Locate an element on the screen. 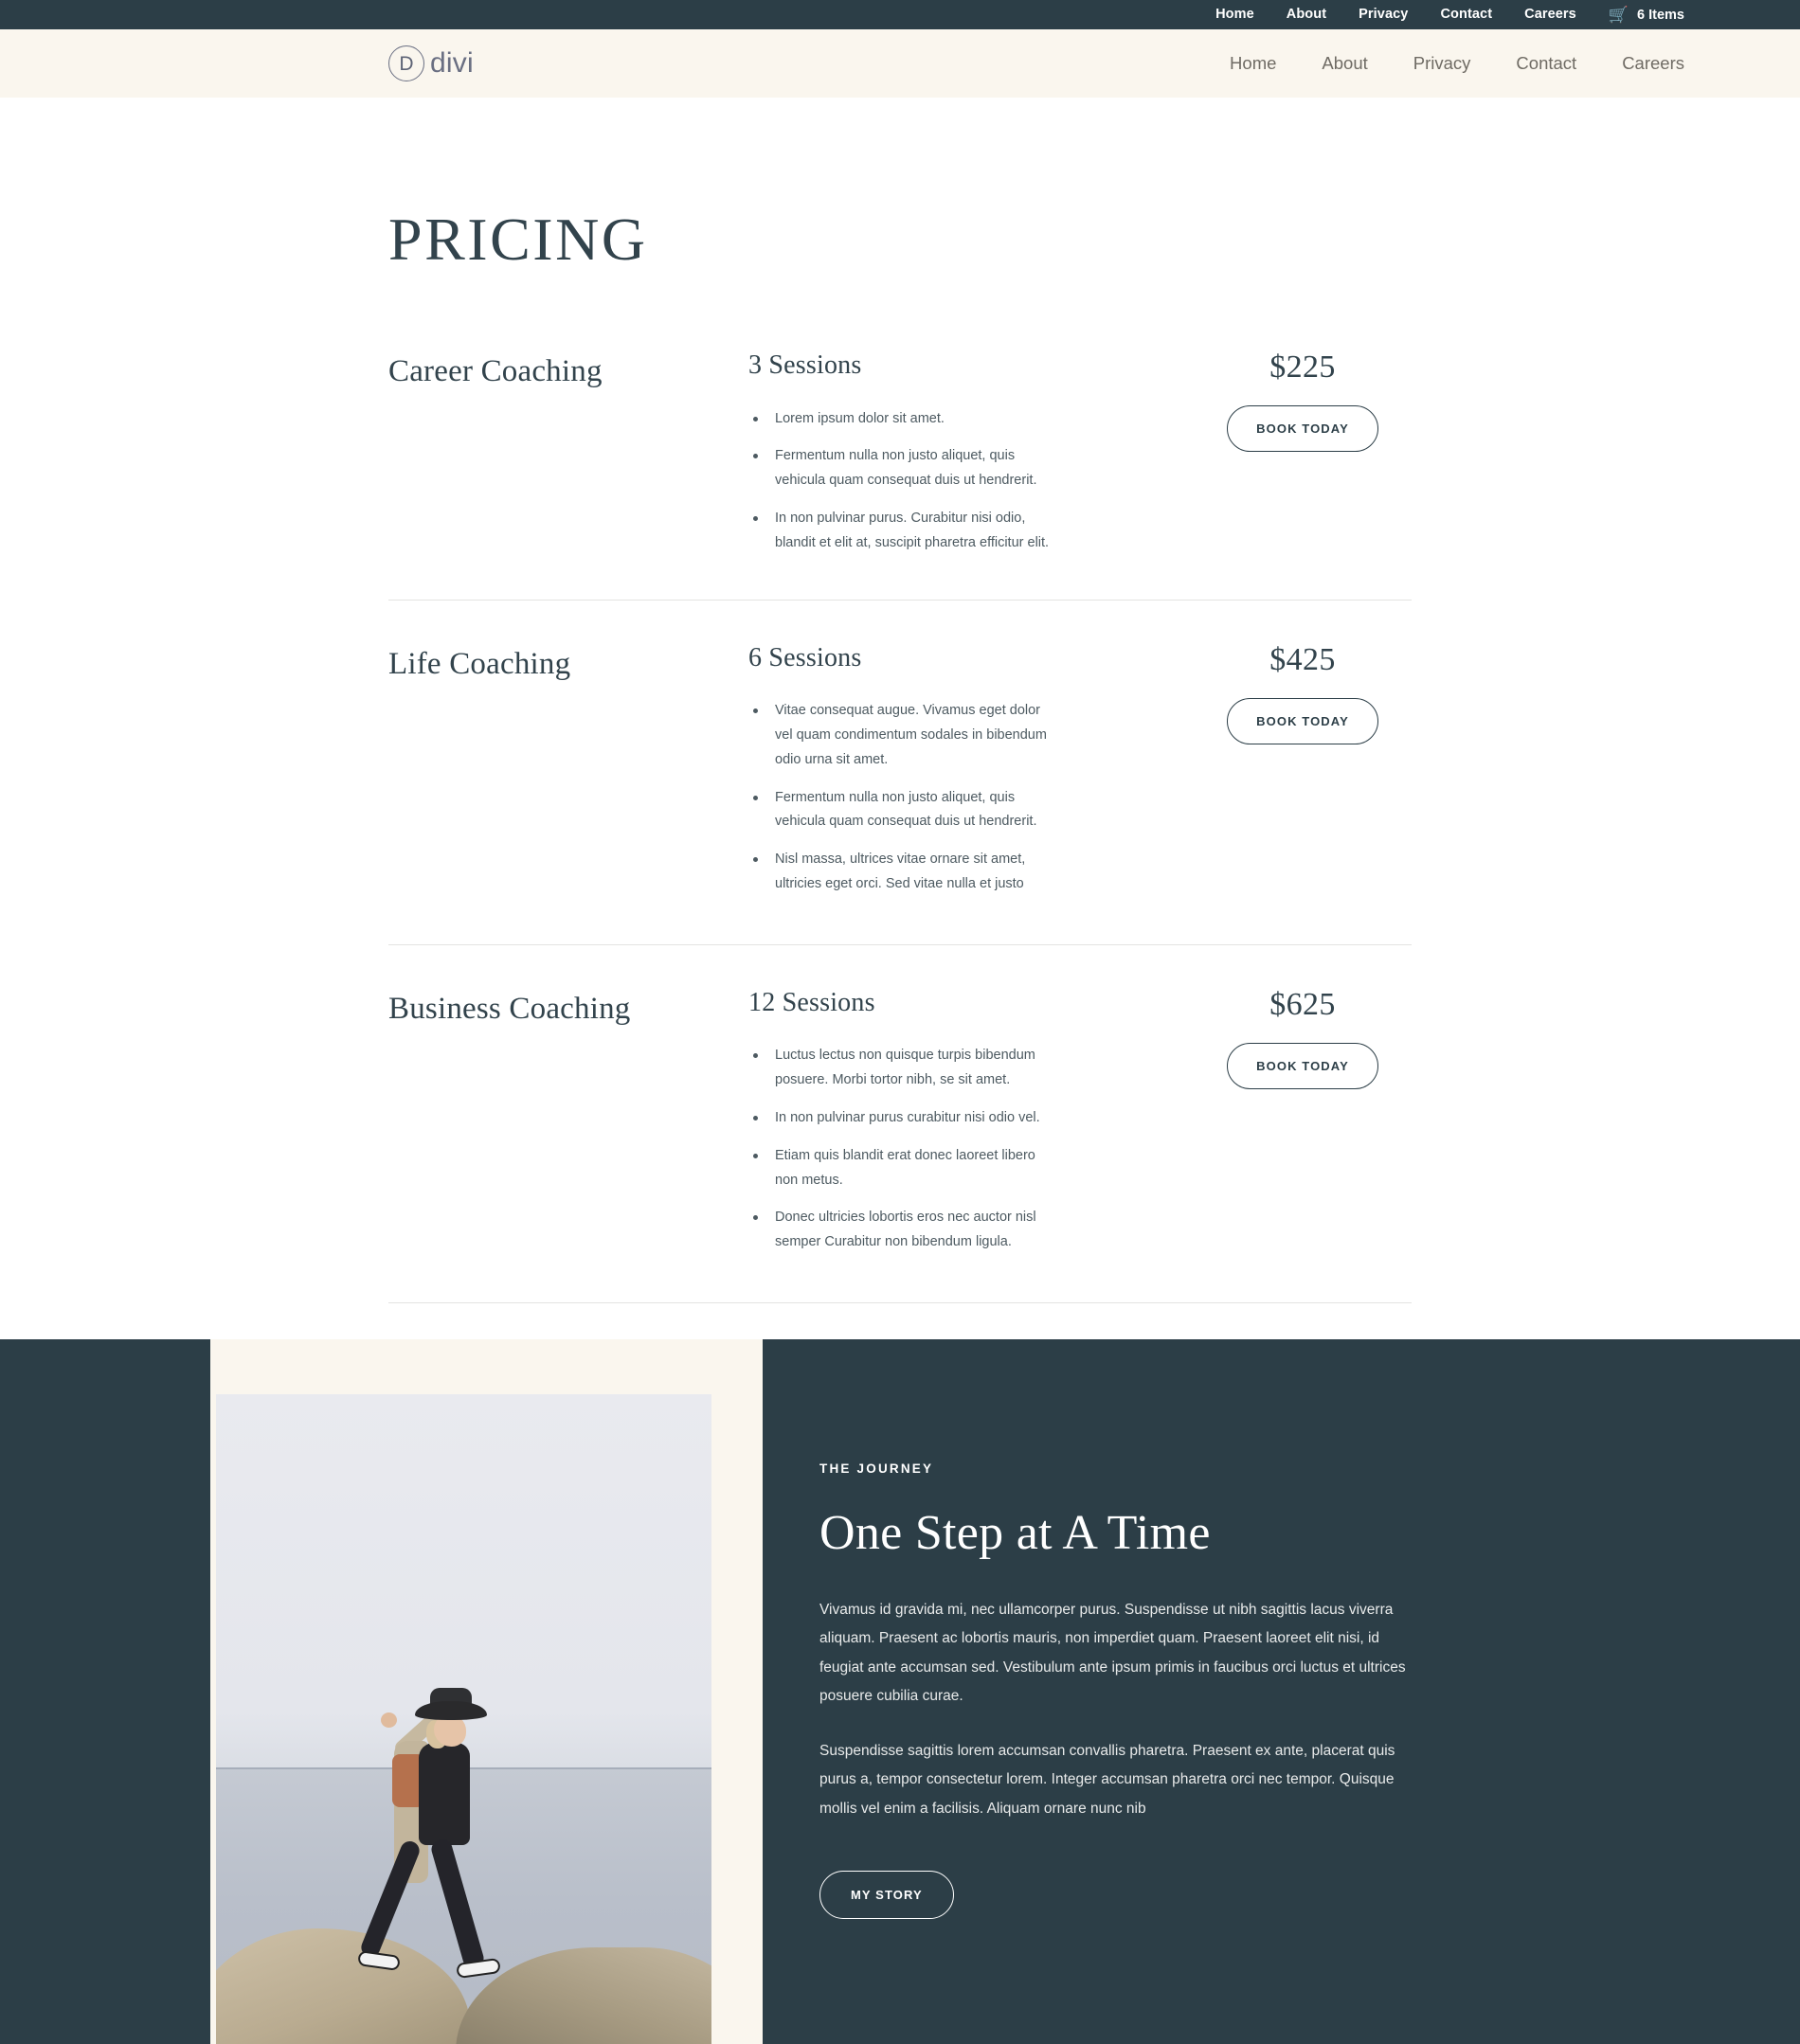  cart-item-count: 6 Items is located at coordinates (1660, 15).